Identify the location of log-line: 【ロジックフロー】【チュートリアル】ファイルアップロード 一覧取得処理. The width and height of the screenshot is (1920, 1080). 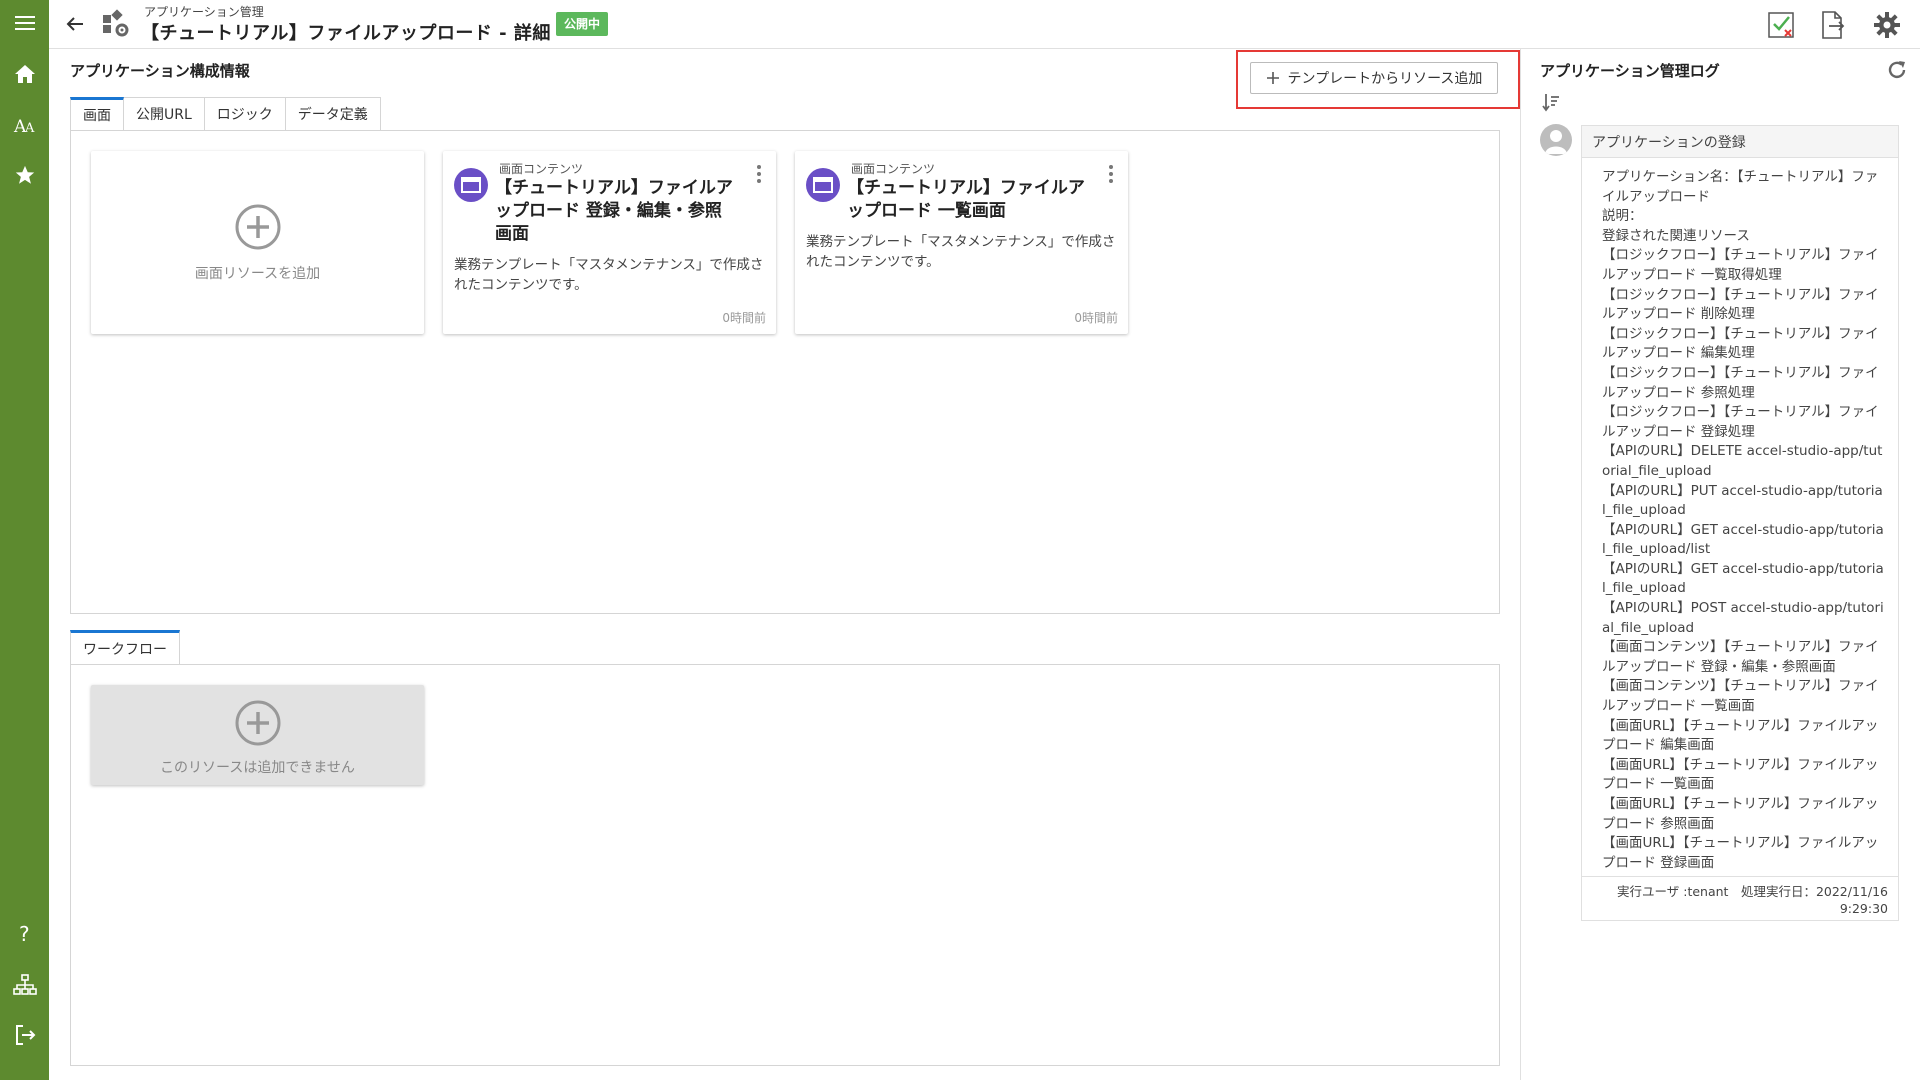
(1740, 265).